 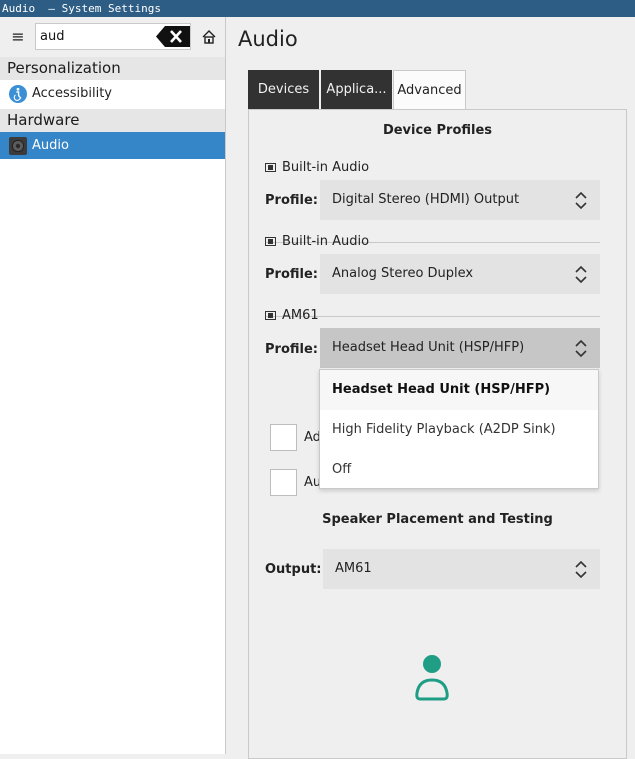 I want to click on dropdown-option: High Fidelity Playback (A2DP Sink), so click(x=459, y=430).